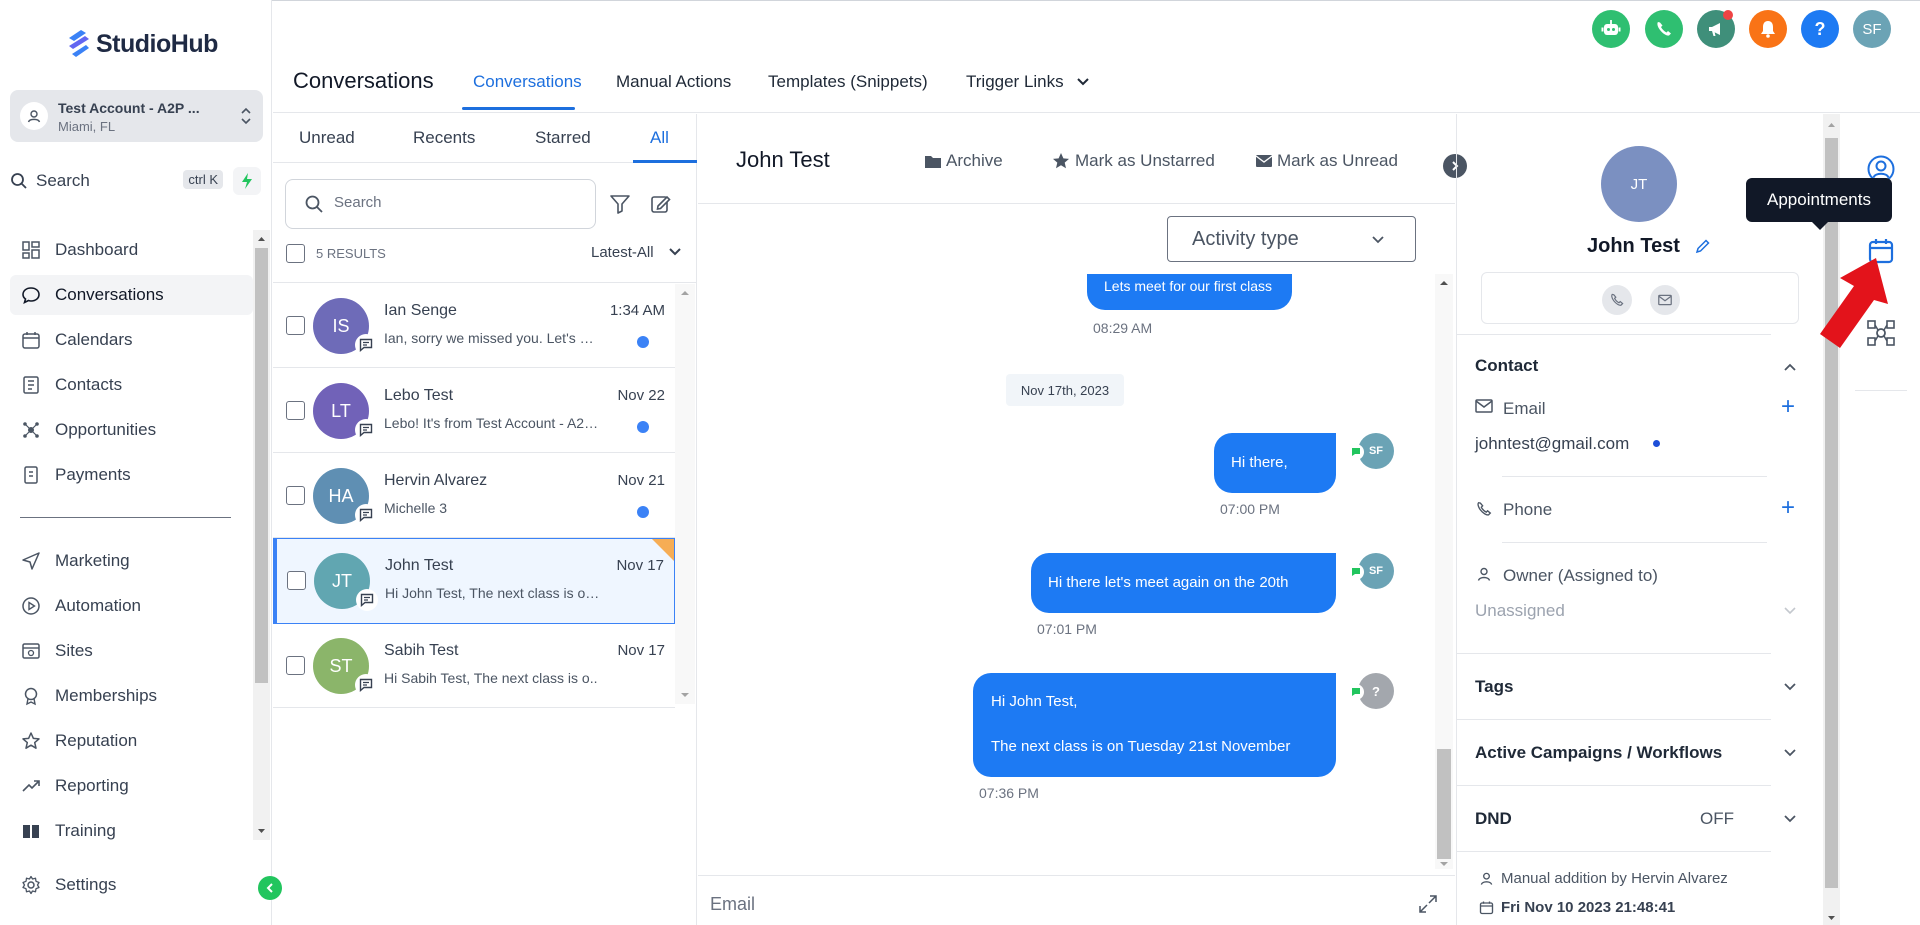  What do you see at coordinates (1506, 366) in the screenshot?
I see `contact-section-title: Contact` at bounding box center [1506, 366].